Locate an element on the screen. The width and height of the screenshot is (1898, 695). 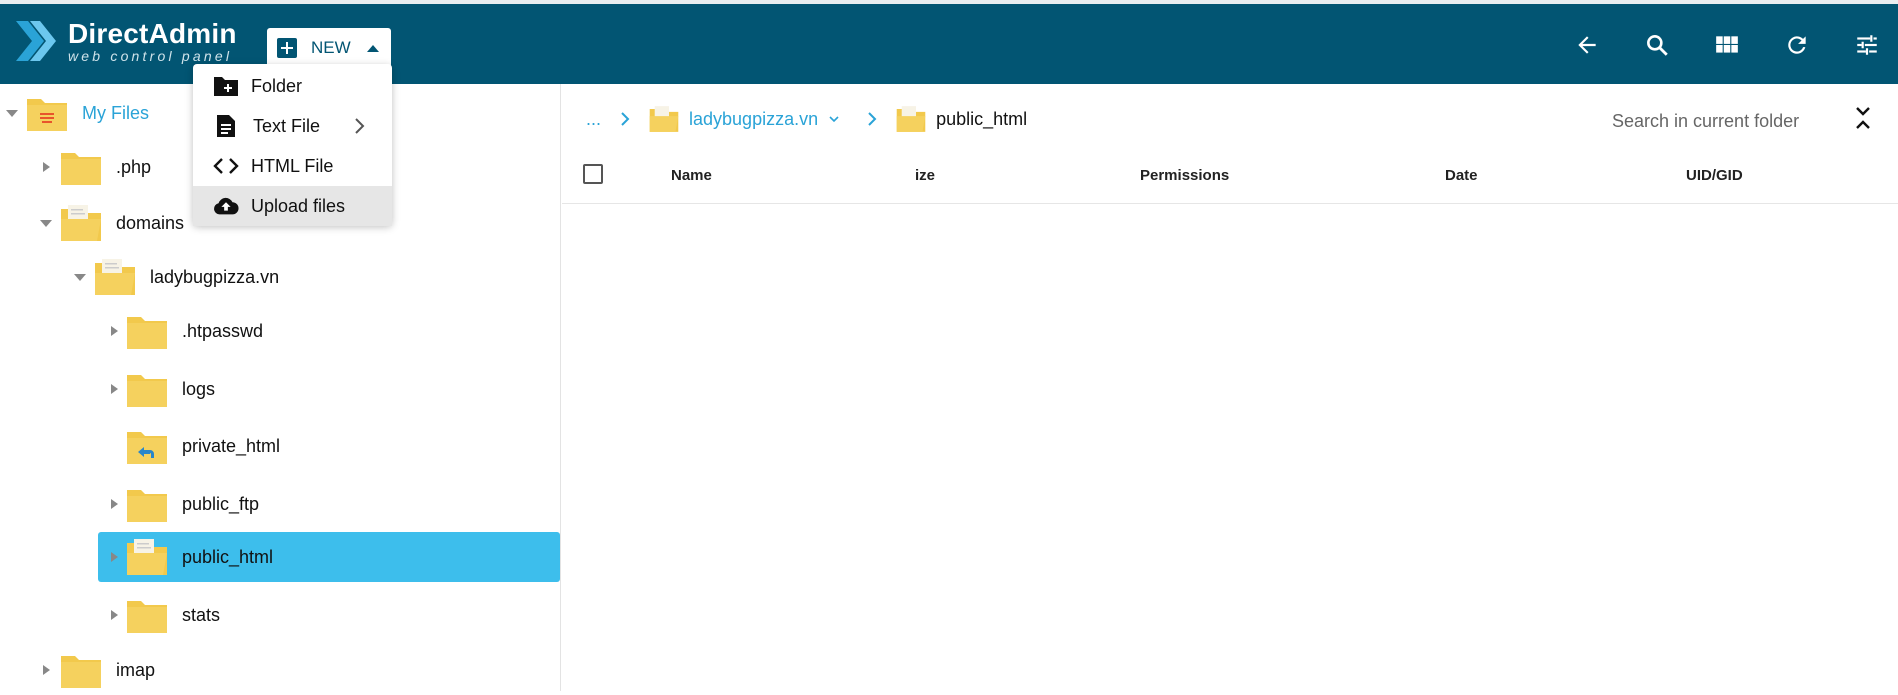
search-button is located at coordinates (1657, 45).